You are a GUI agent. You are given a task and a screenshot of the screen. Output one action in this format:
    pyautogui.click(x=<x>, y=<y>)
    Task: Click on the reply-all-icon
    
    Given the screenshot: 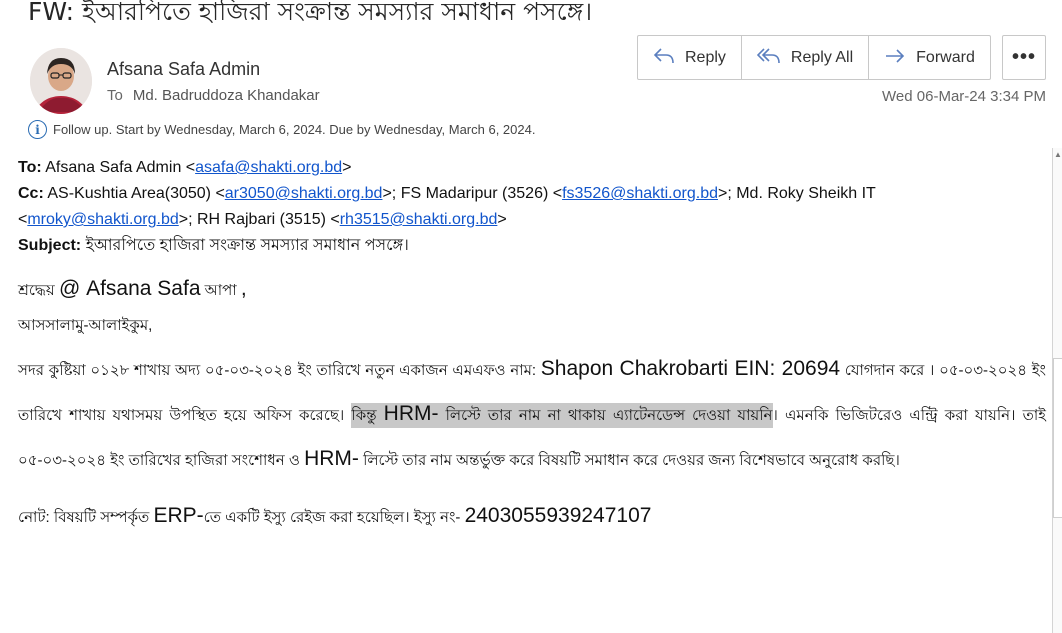 What is the action you would take?
    pyautogui.click(x=768, y=58)
    